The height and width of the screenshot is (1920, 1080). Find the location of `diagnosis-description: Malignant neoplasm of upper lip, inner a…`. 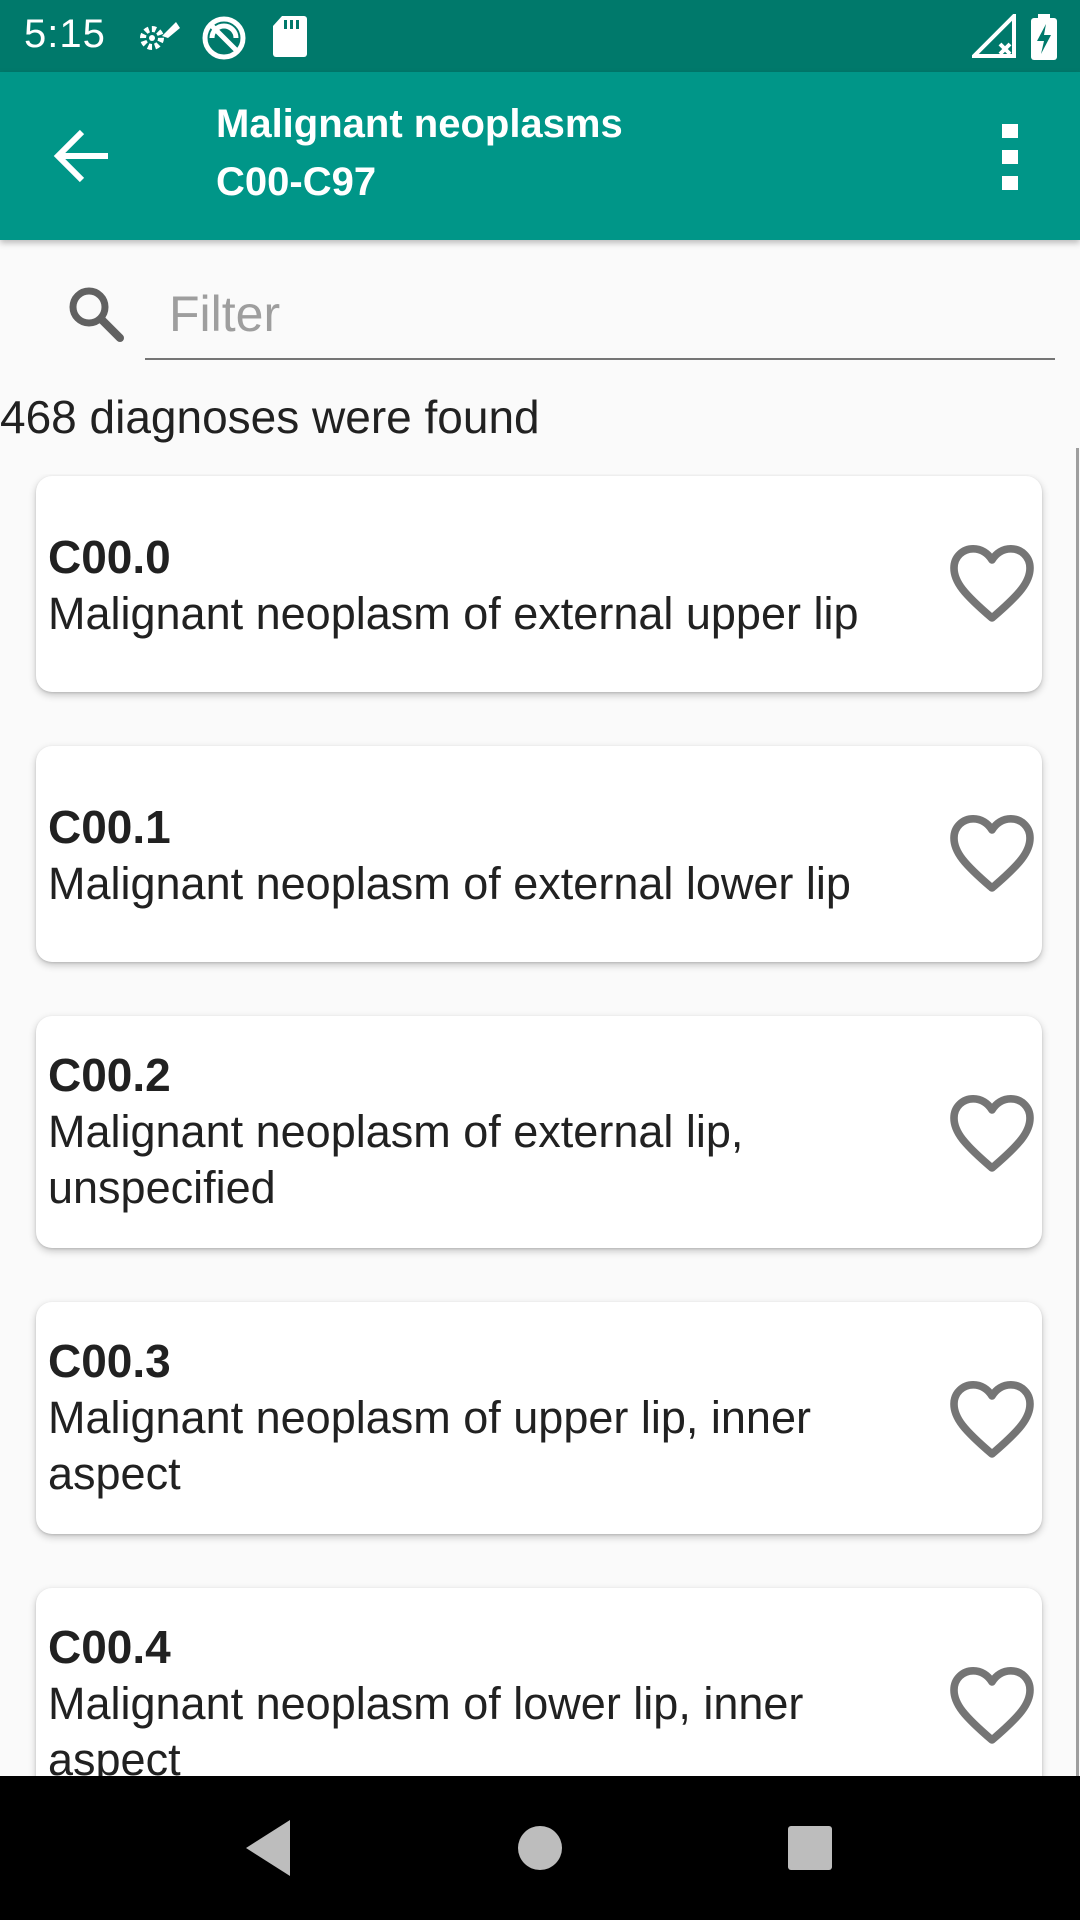

diagnosis-description: Malignant neoplasm of upper lip, inner a… is located at coordinates (429, 1445).